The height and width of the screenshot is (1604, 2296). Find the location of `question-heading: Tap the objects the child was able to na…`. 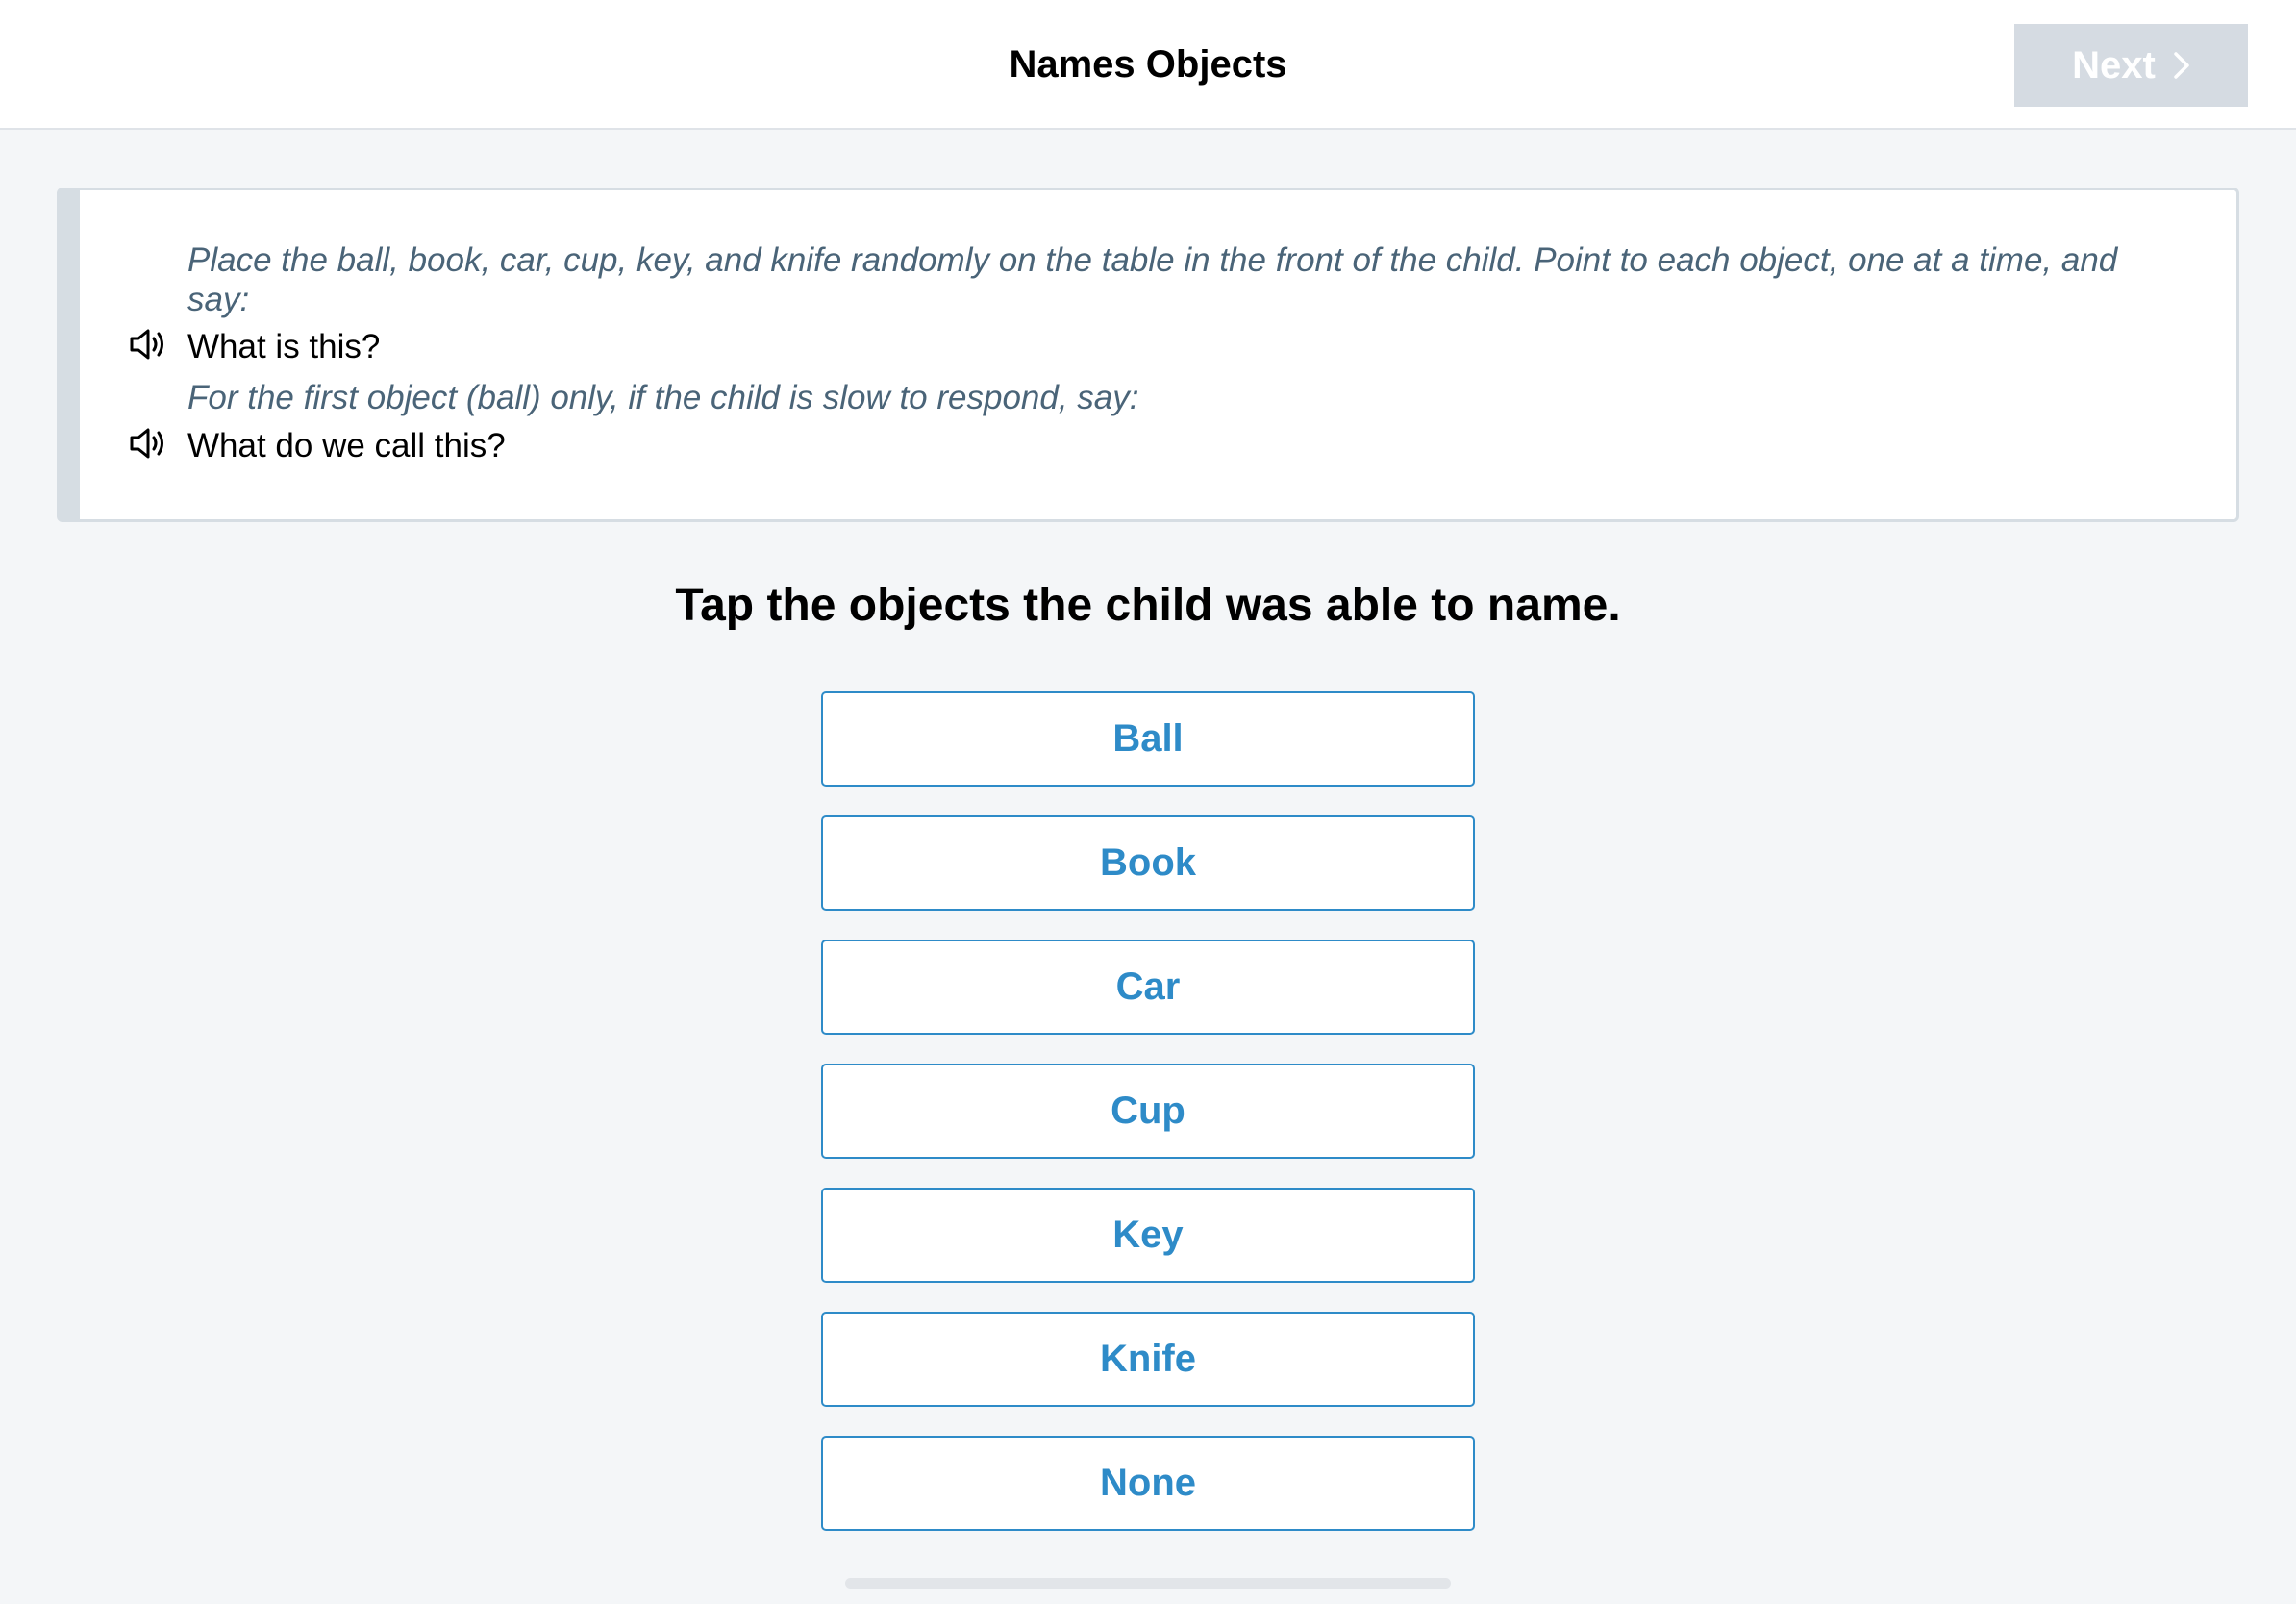

question-heading: Tap the objects the child was able to na… is located at coordinates (1148, 605).